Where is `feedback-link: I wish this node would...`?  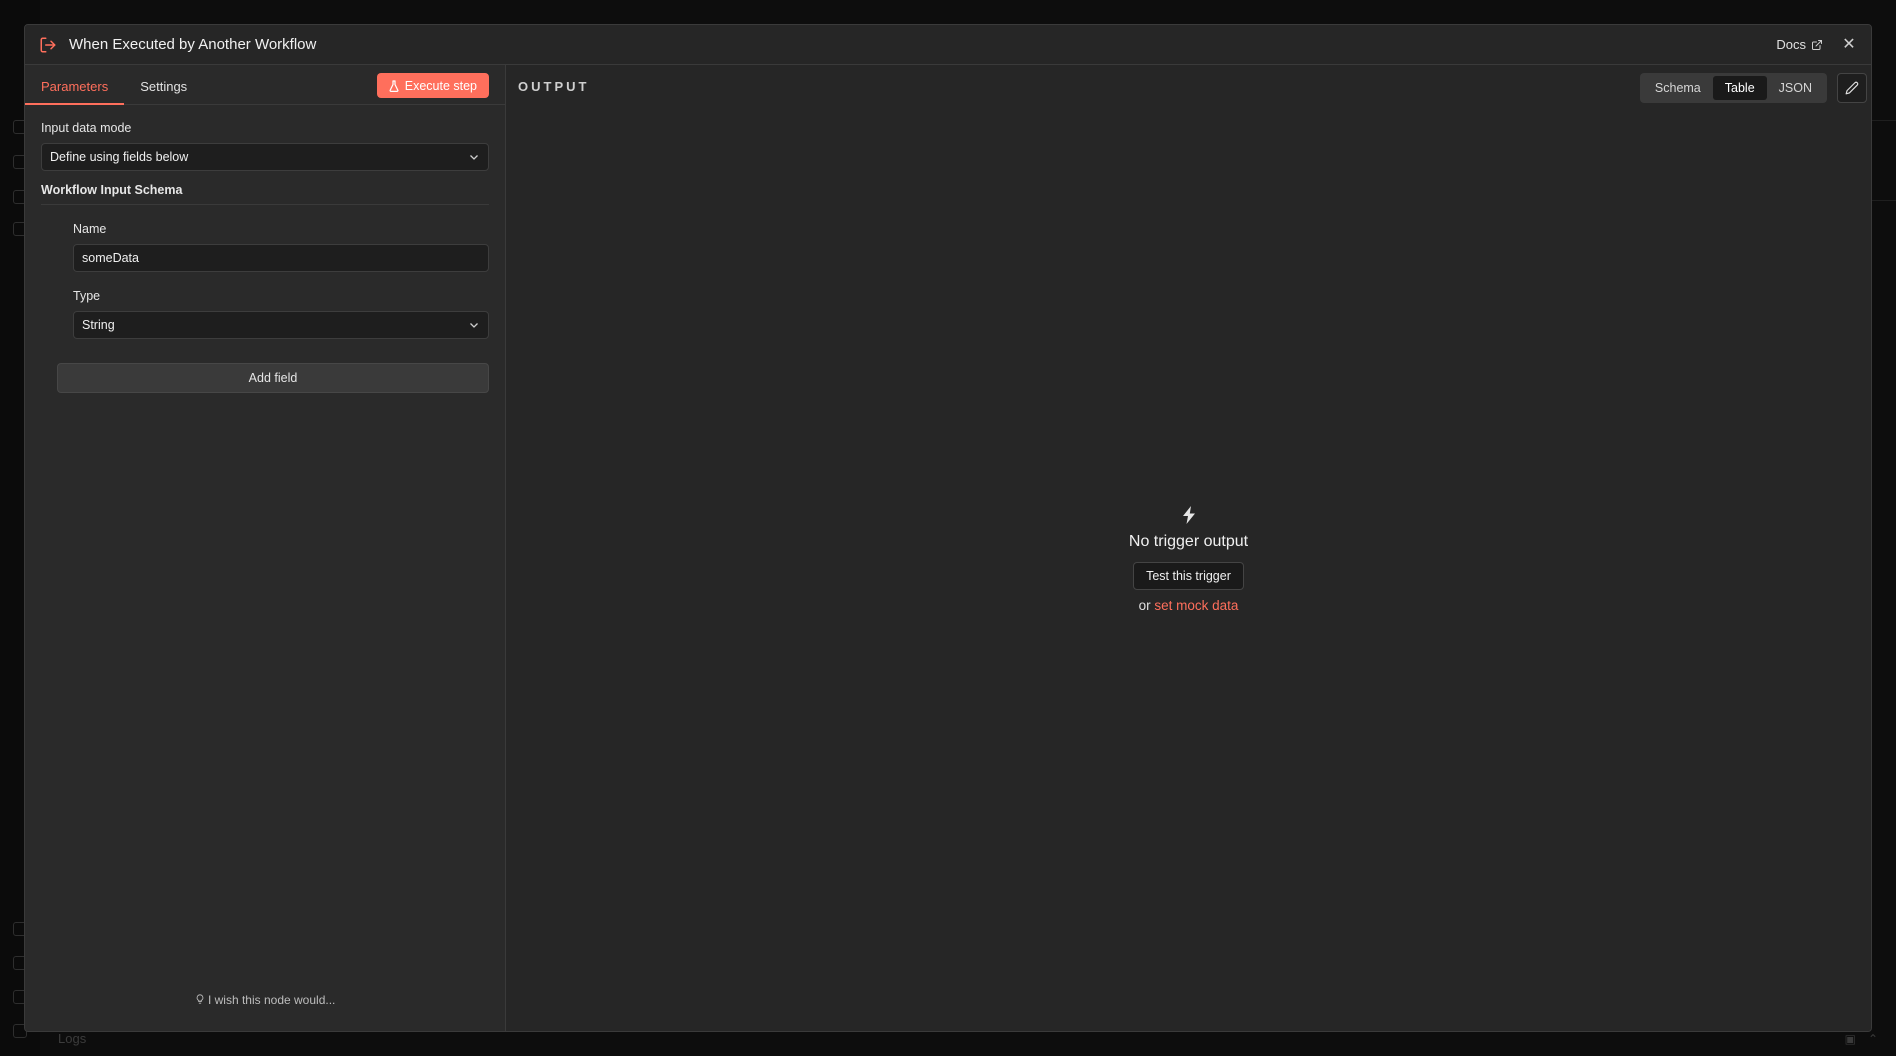 feedback-link: I wish this node would... is located at coordinates (265, 1000).